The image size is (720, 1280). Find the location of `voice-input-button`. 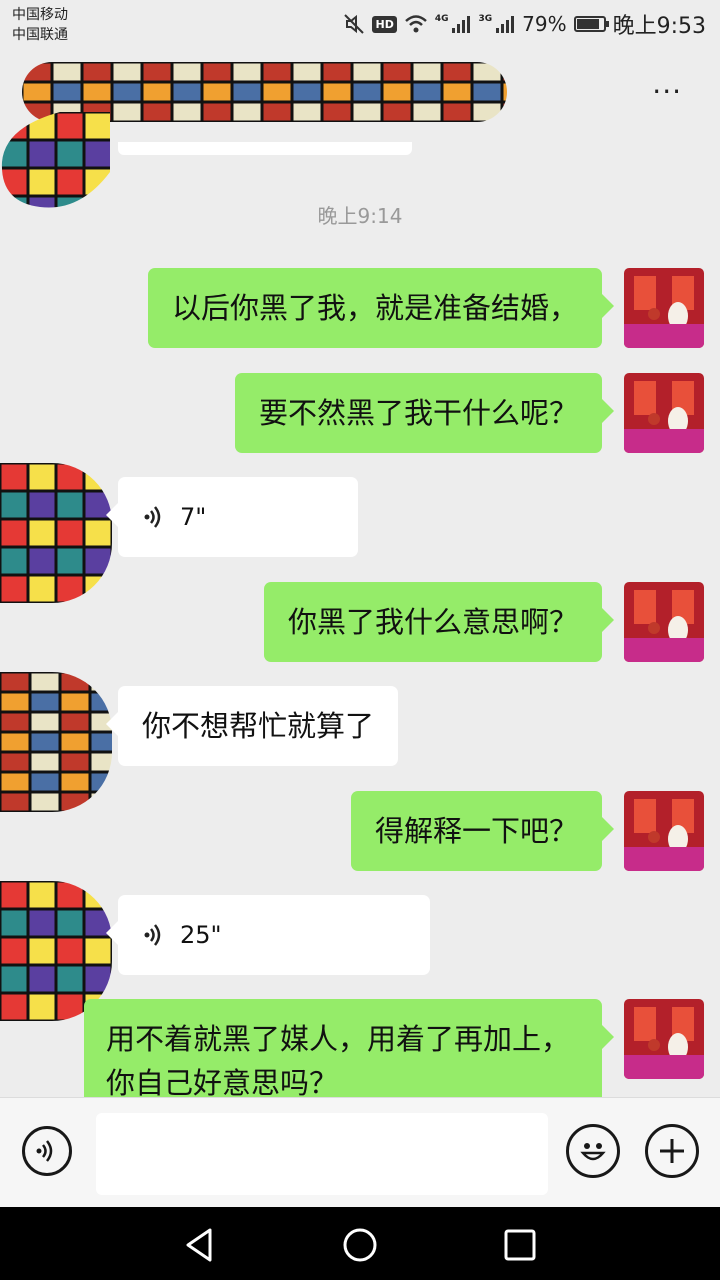

voice-input-button is located at coordinates (47, 1151).